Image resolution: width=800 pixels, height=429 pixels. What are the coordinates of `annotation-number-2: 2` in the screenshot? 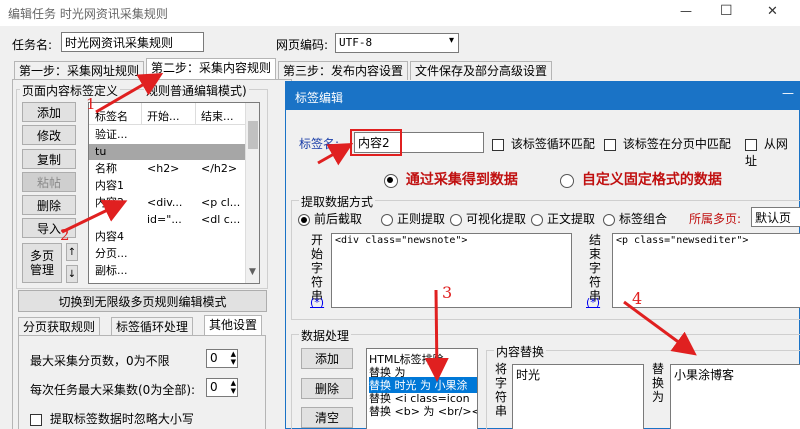 It's located at (65, 235).